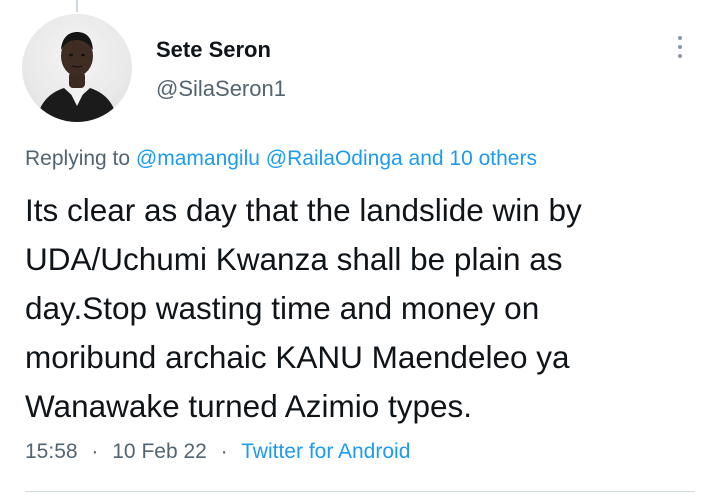 The height and width of the screenshot is (500, 720). What do you see at coordinates (217, 452) in the screenshot?
I see `tweet-metadata: 15:58 · 10 Feb 22 · Twitter for Android` at bounding box center [217, 452].